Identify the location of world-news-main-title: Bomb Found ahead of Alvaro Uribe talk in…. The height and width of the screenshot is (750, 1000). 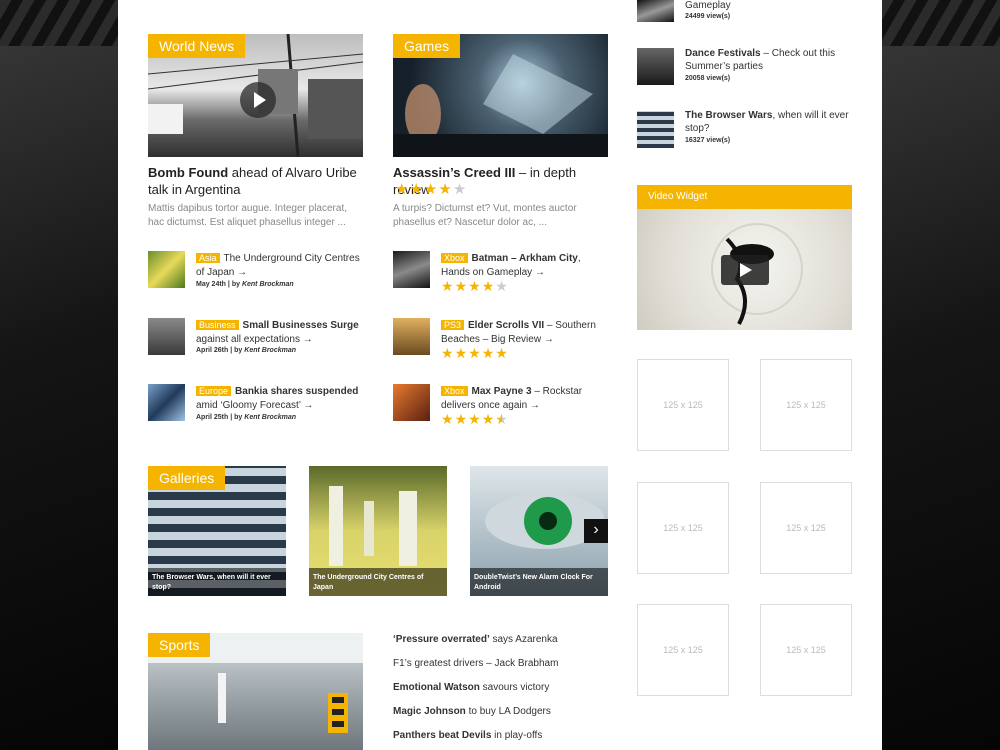
(255, 181).